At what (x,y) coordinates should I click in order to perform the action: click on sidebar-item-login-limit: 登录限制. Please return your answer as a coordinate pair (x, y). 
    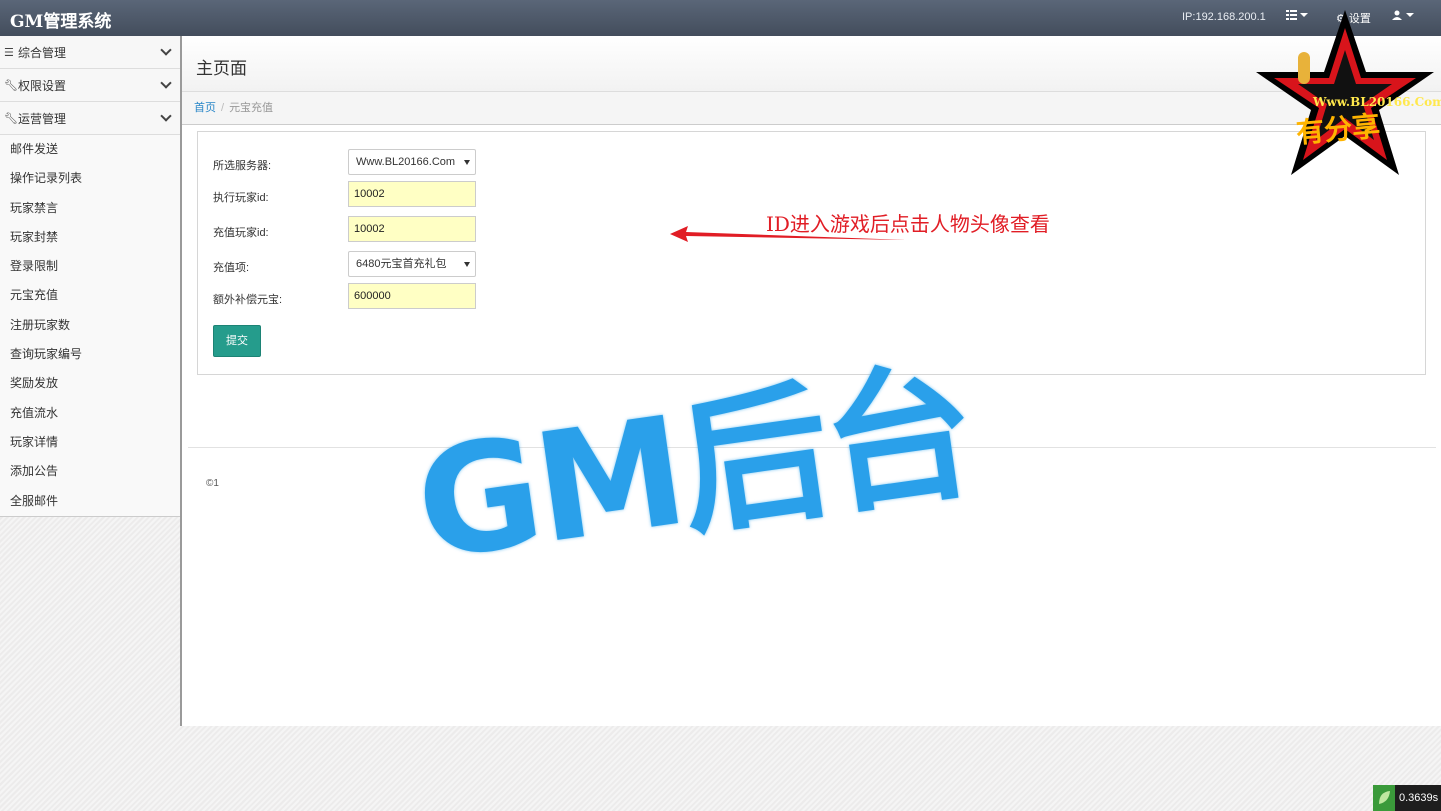
    Looking at the image, I should click on (90, 266).